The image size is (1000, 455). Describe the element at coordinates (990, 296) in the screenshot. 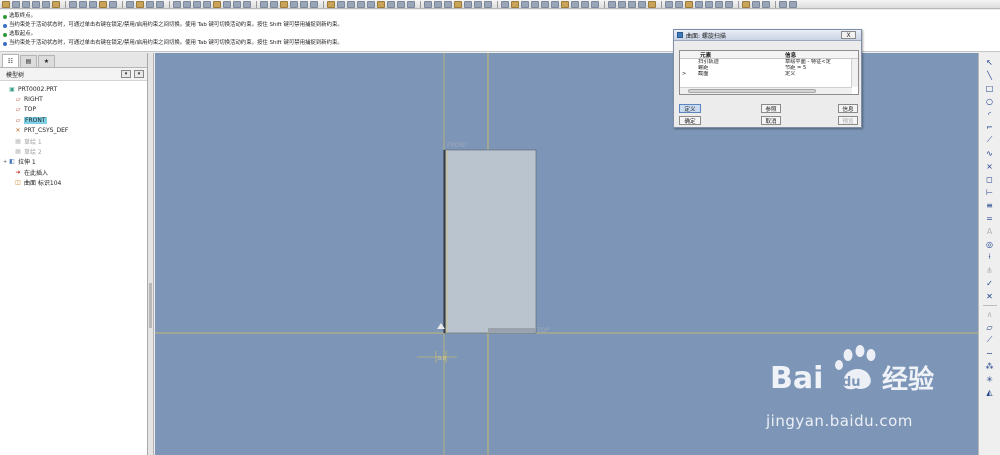

I see `cancel-icon: ✕` at that location.